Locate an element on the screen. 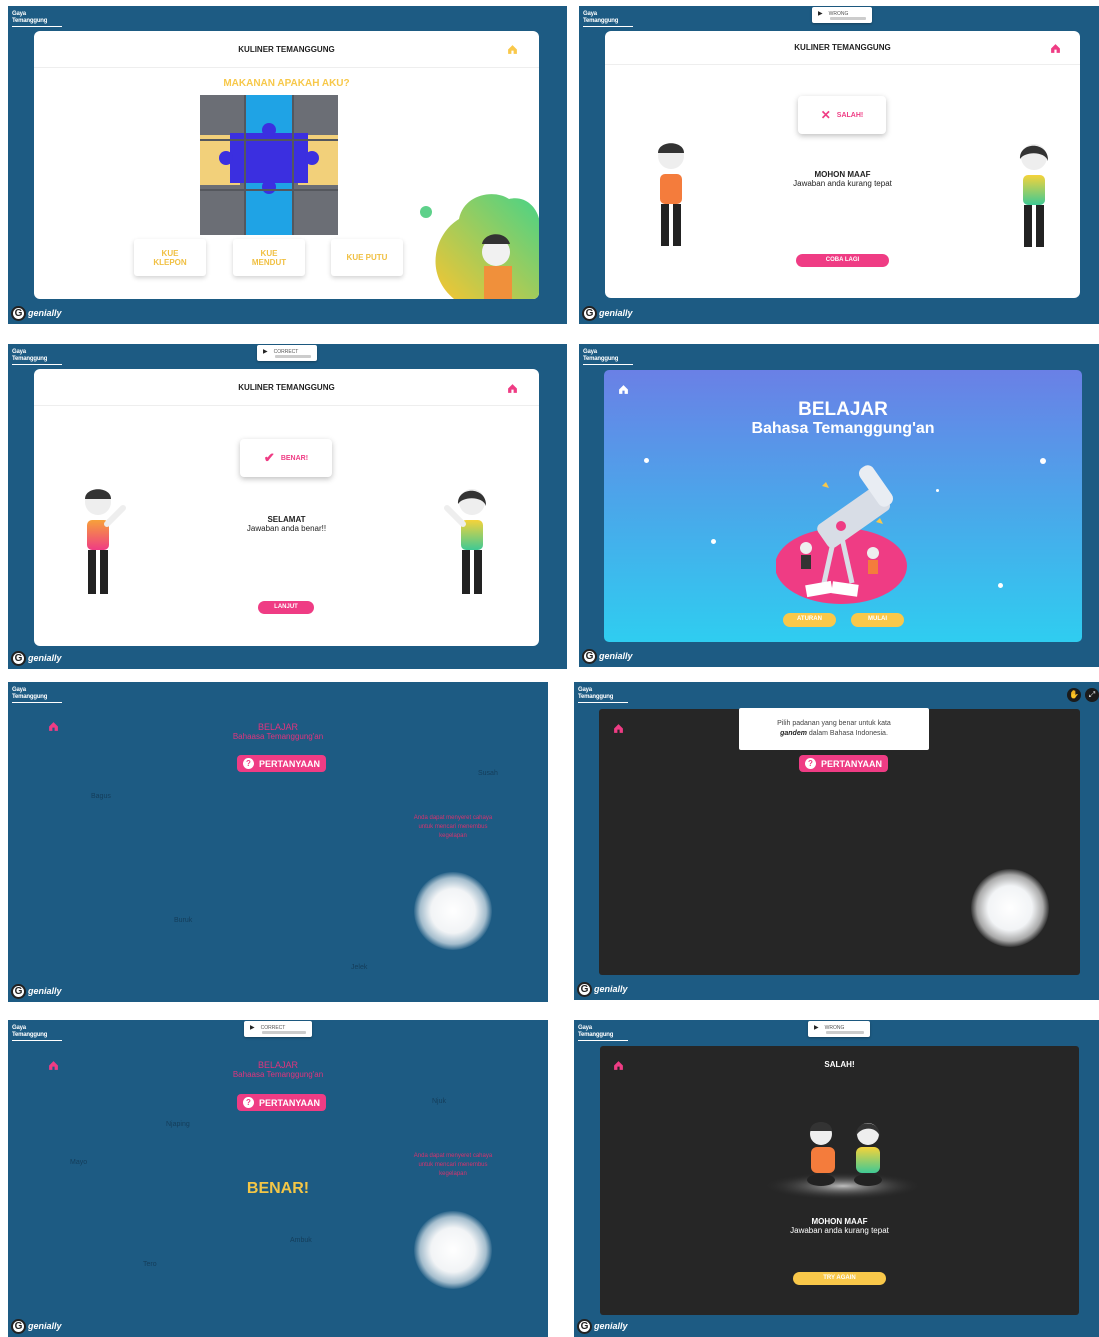  hidden-word: Njuk is located at coordinates (439, 1101).